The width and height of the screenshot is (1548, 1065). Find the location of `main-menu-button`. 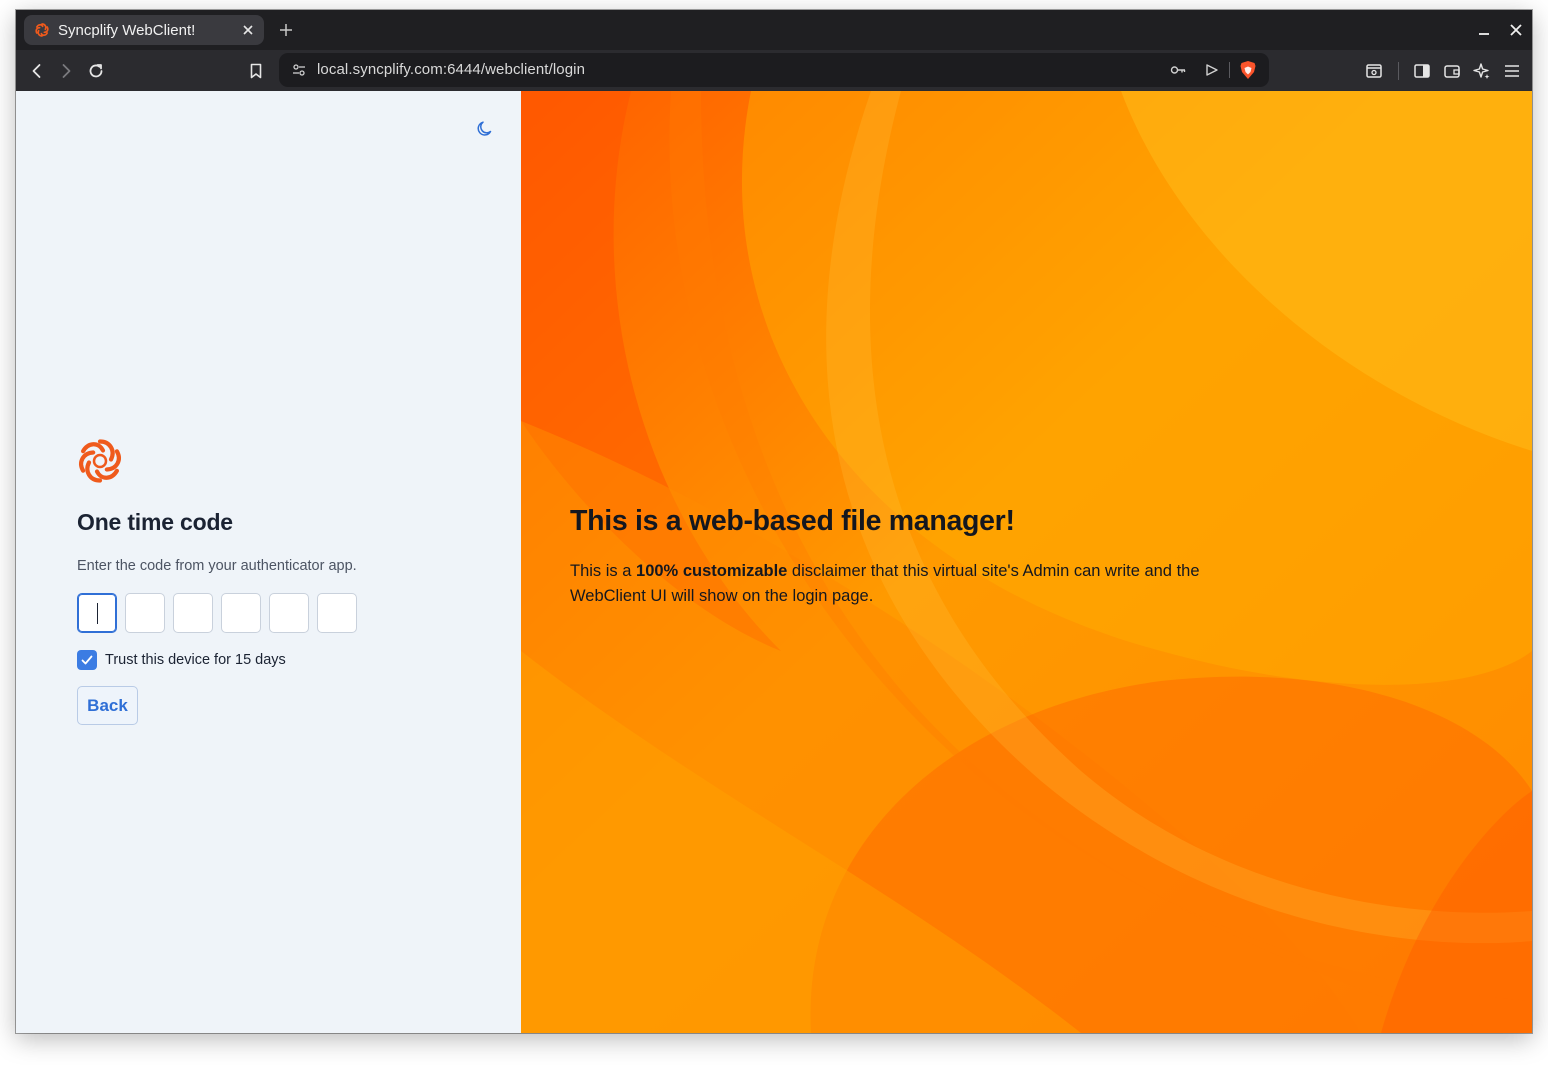

main-menu-button is located at coordinates (1512, 71).